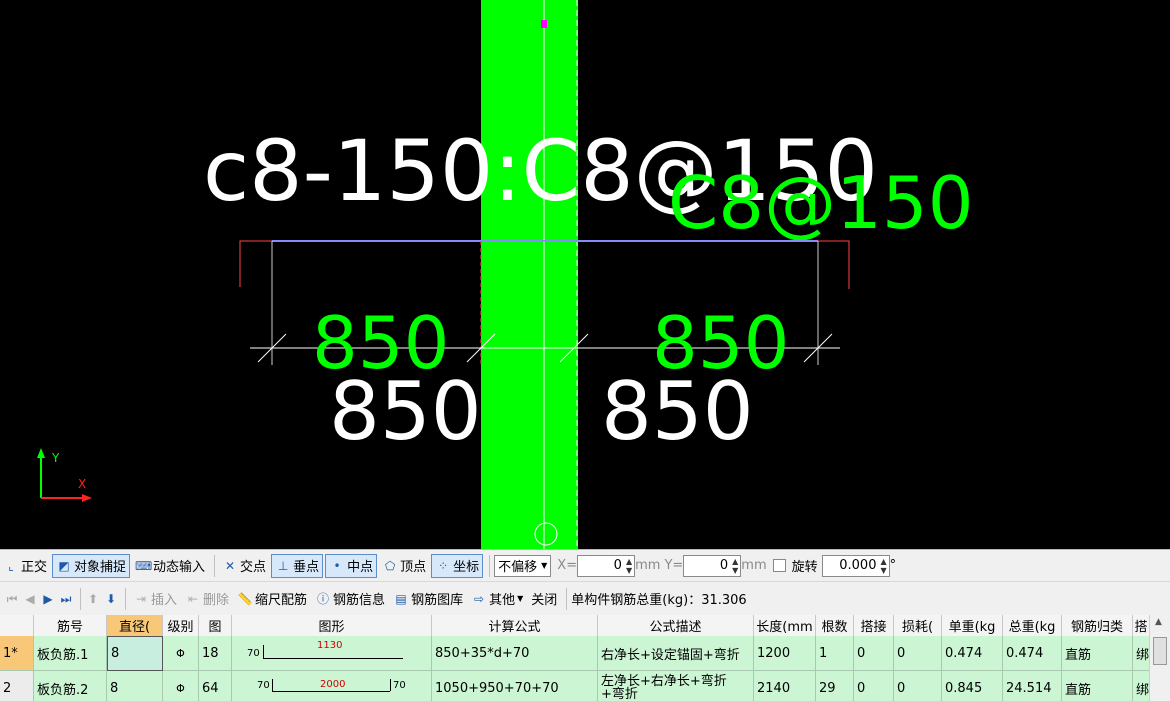 Image resolution: width=1170 pixels, height=701 pixels. I want to click on count-cell: 29, so click(835, 686).